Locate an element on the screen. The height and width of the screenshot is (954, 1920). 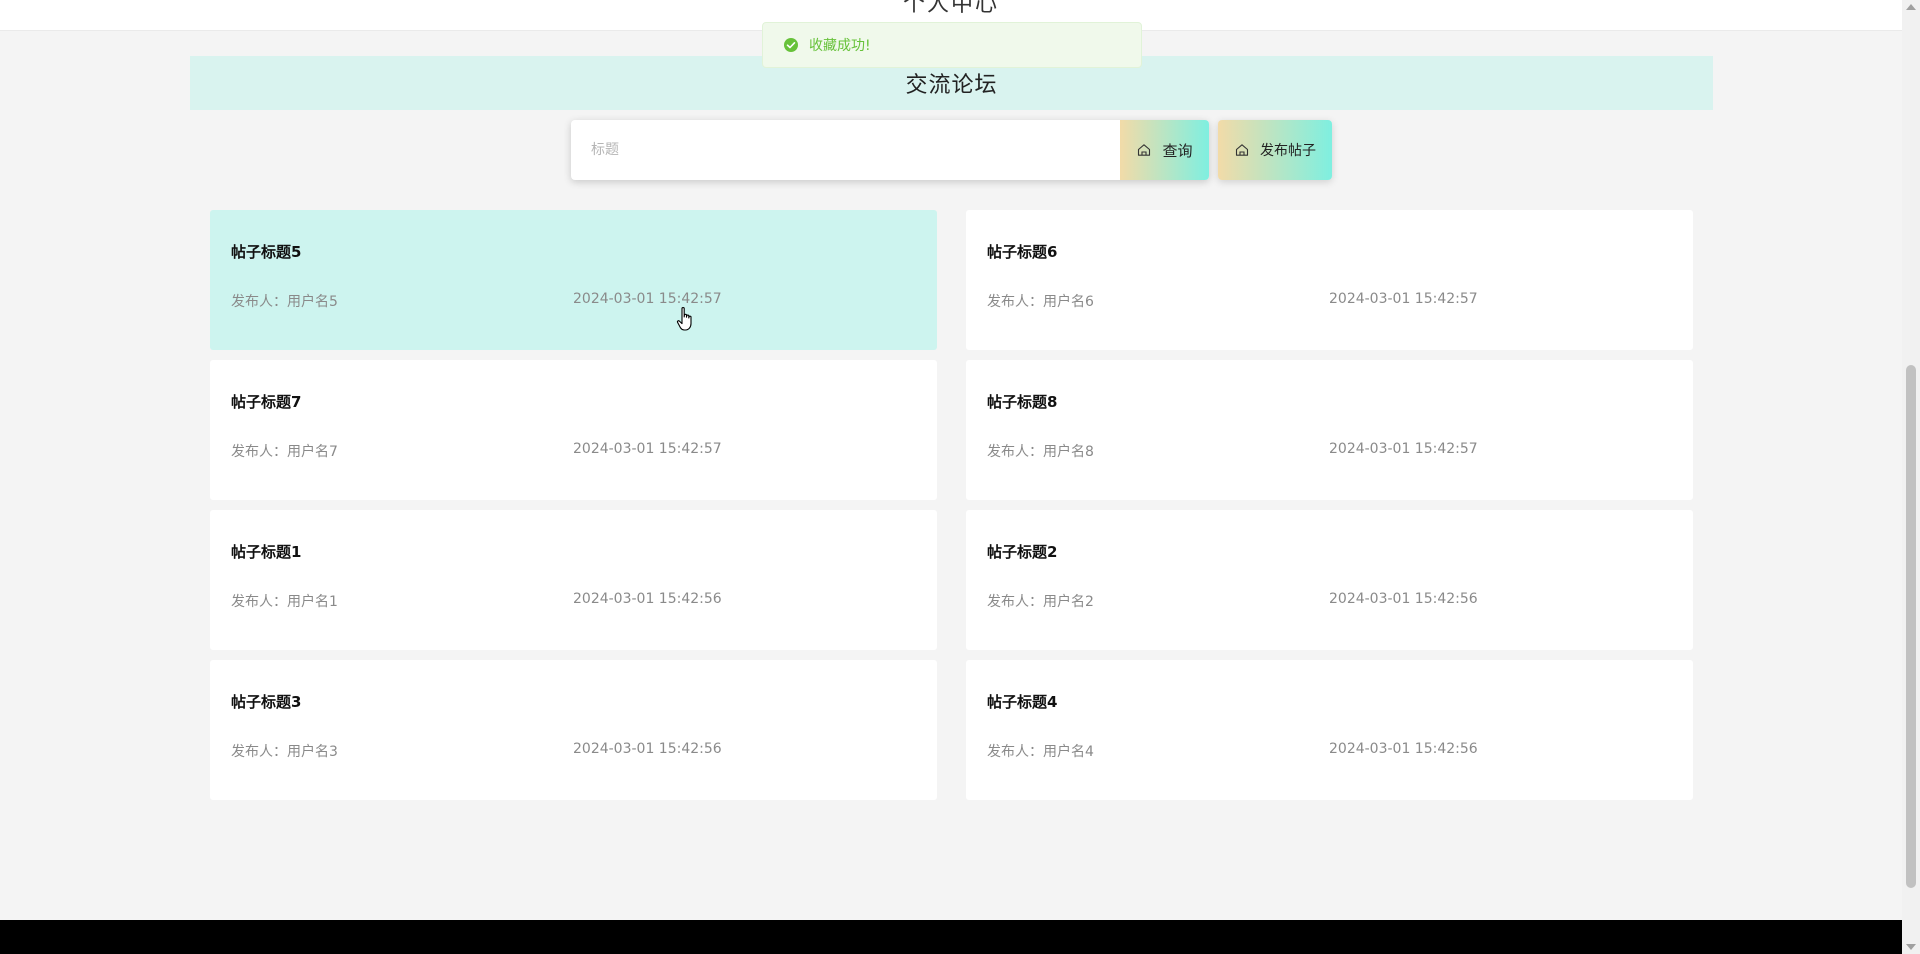
post-card: 帖子标题1 发布人：用户名1 2024-03-01 15:42:56 is located at coordinates (573, 580).